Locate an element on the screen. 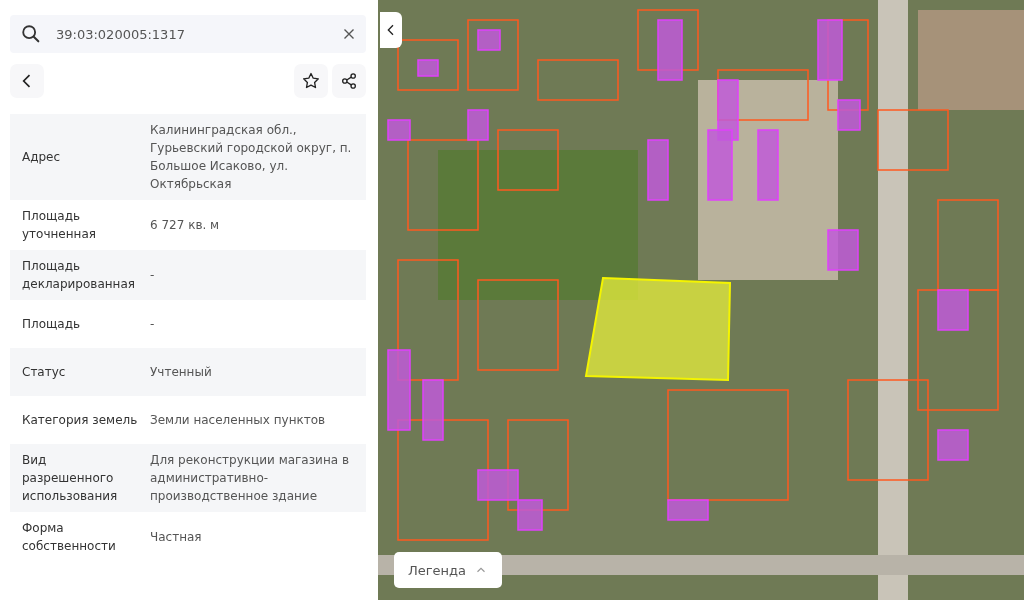 Image resolution: width=1024 pixels, height=600 pixels. property-label: Категория земель is located at coordinates (80, 420).